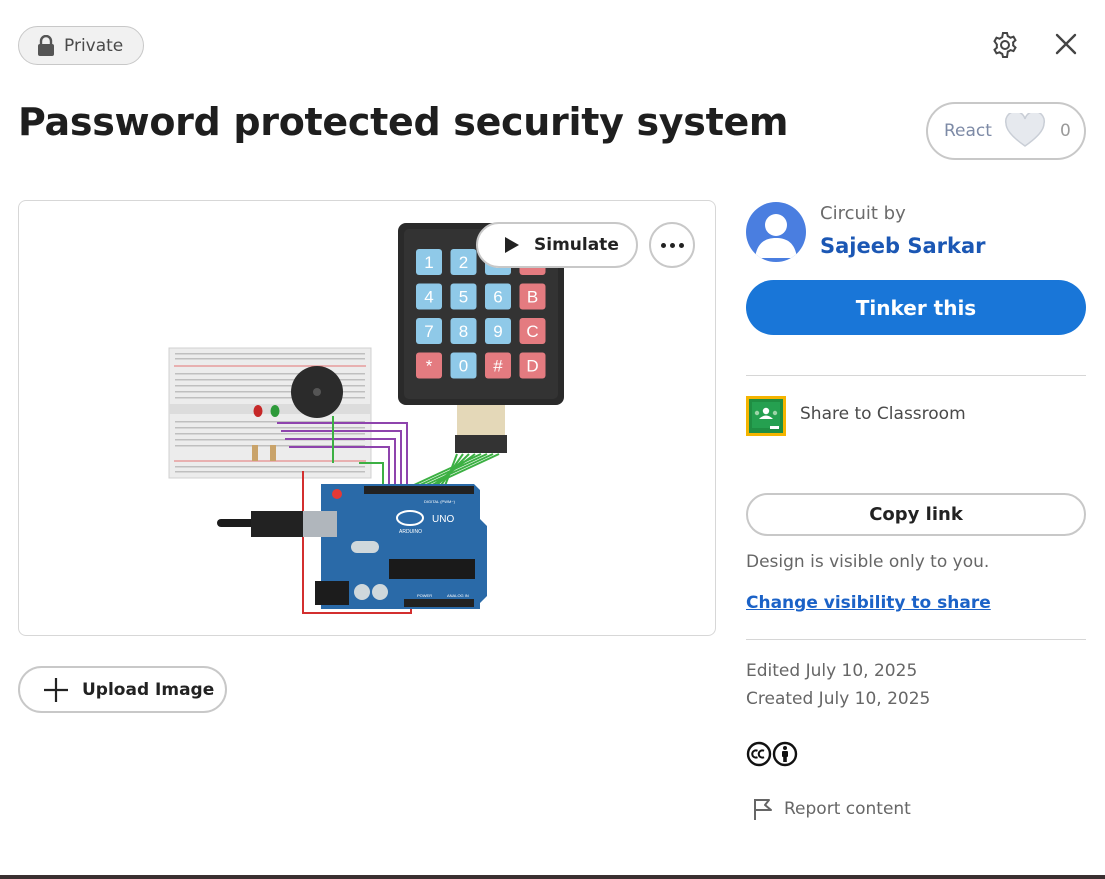  I want to click on led-green, so click(275, 411).